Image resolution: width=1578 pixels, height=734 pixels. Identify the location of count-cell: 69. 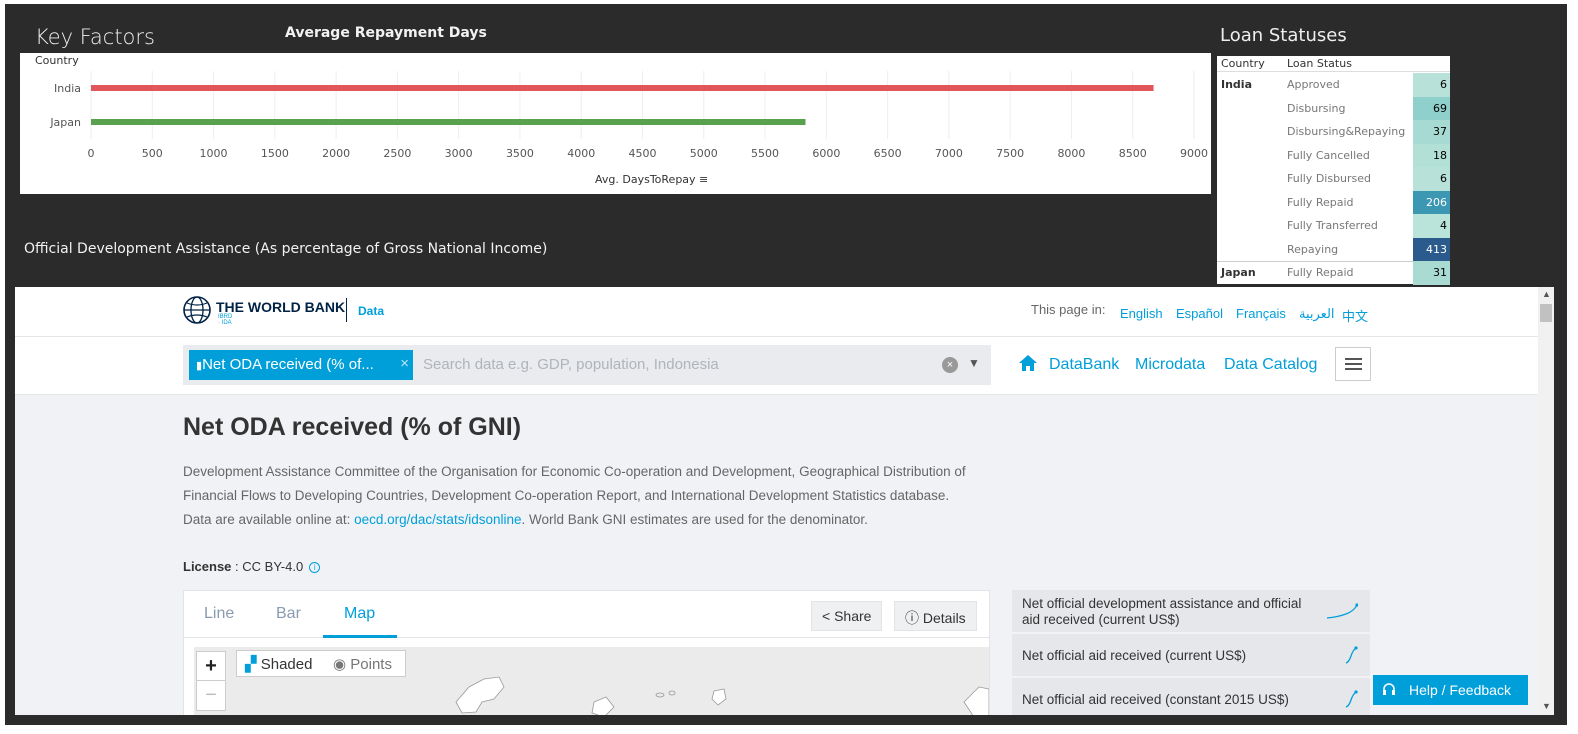
(1431, 108).